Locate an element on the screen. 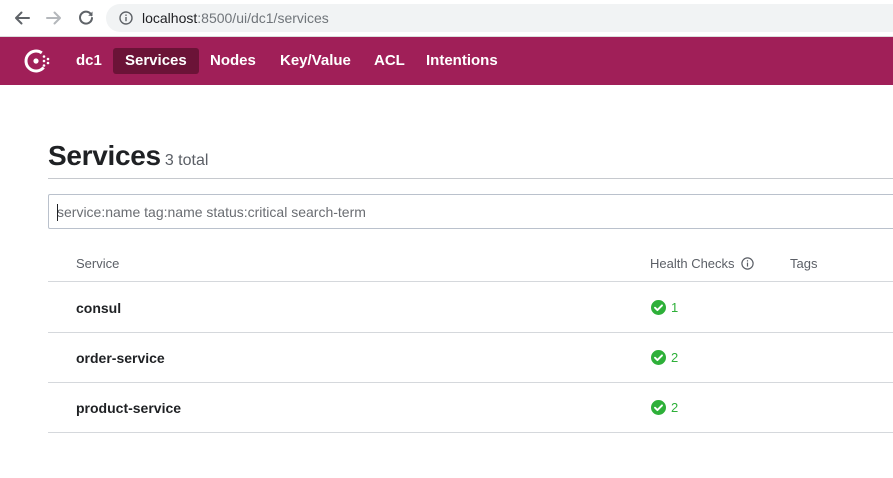  page-title-row: Services 3 total is located at coordinates (128, 156).